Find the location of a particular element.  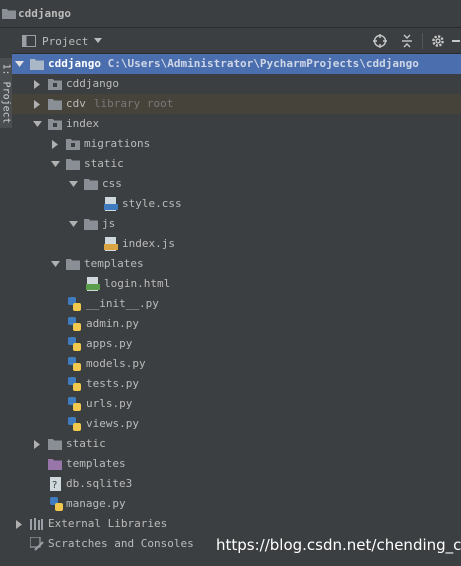

minimize-icon is located at coordinates (455, 41).